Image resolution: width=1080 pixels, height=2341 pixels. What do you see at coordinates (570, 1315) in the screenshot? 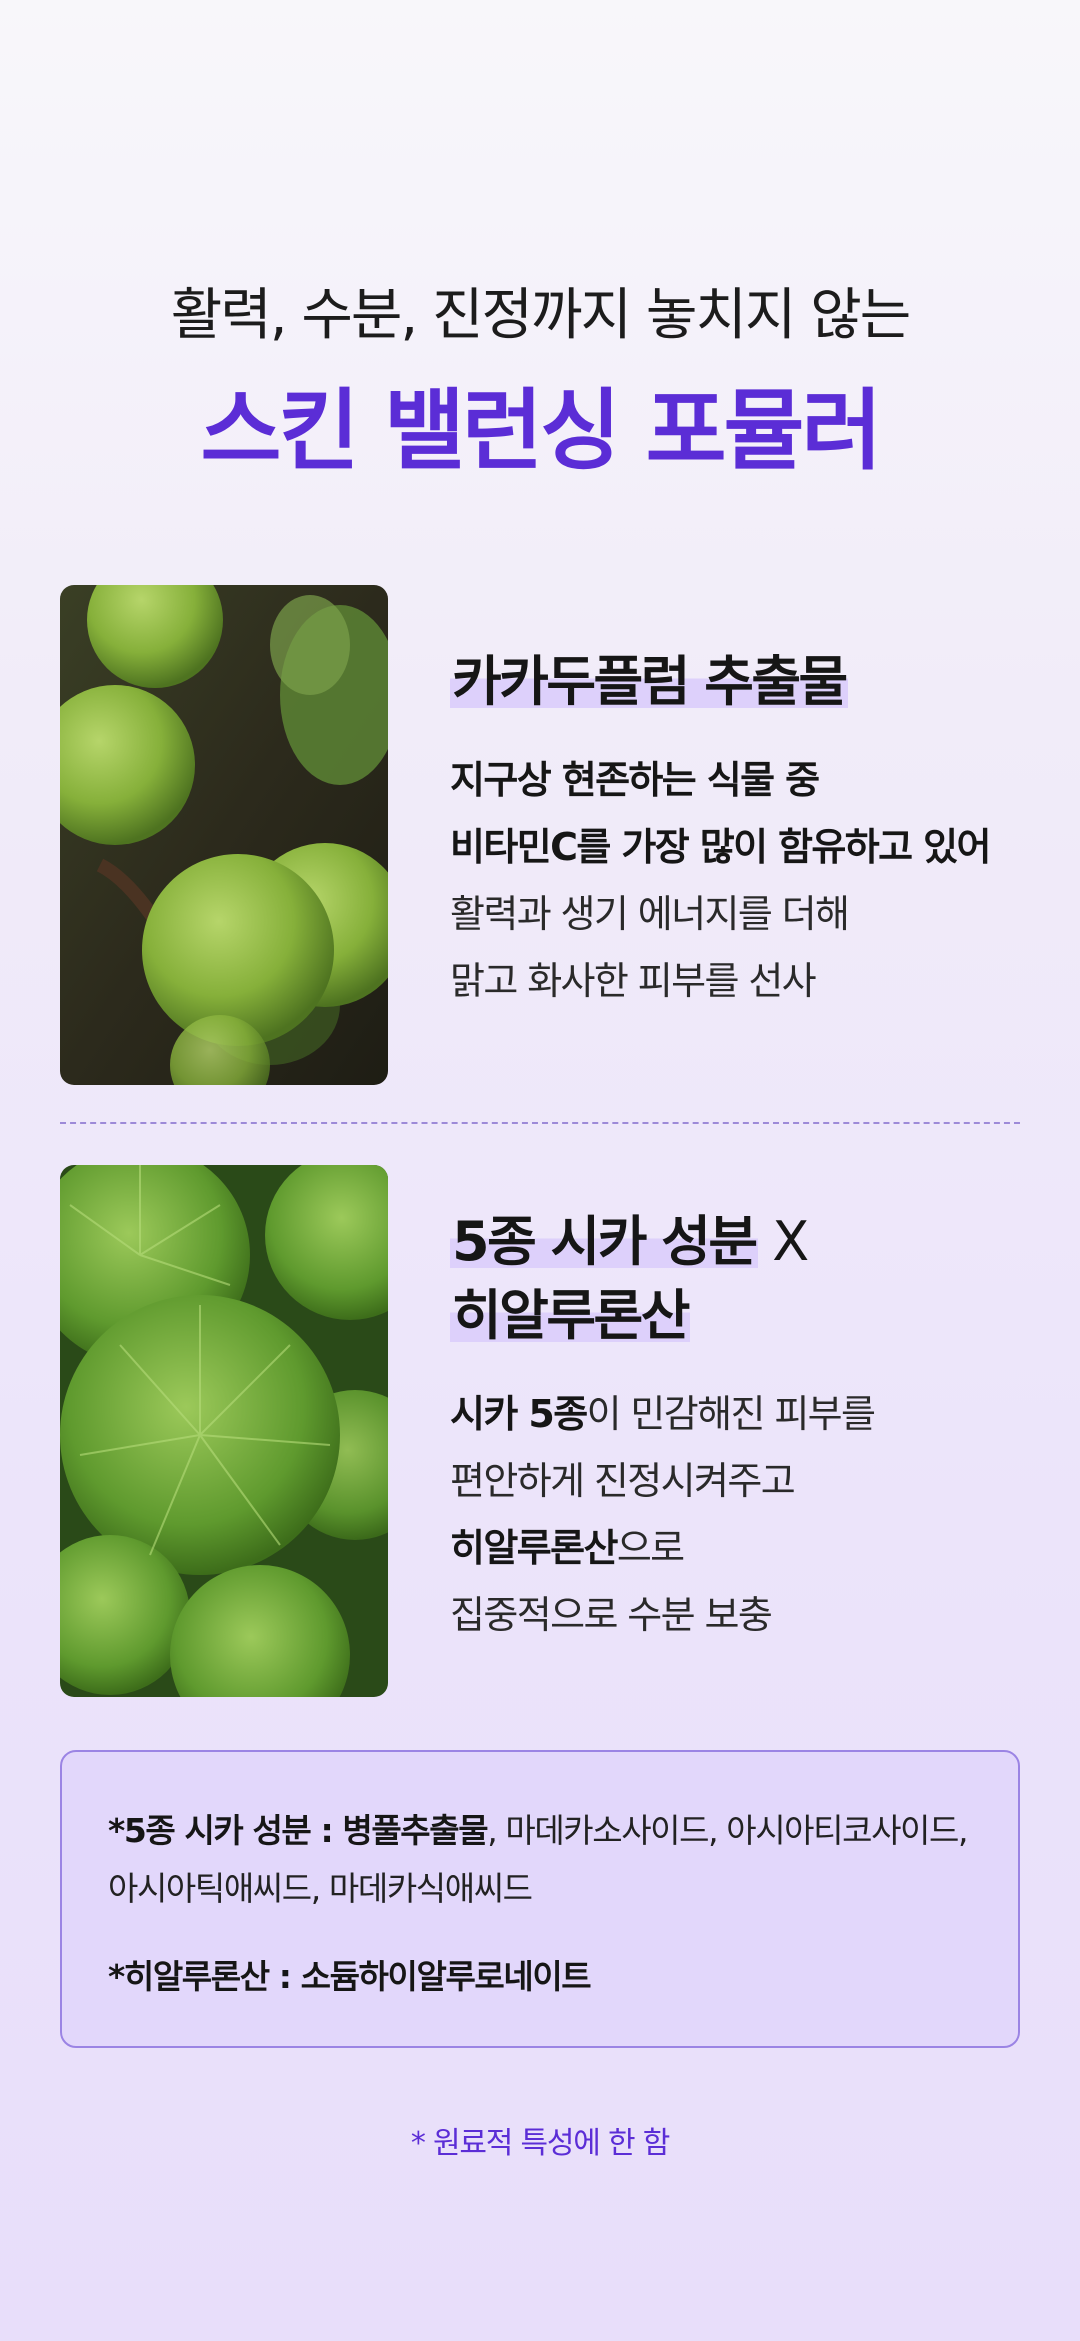
I see `feature-title-text: 히알루론산` at bounding box center [570, 1315].